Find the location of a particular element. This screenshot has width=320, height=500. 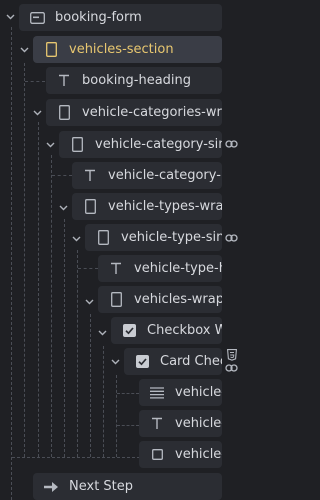

node-label: Card Checkbo is located at coordinates (191, 361).